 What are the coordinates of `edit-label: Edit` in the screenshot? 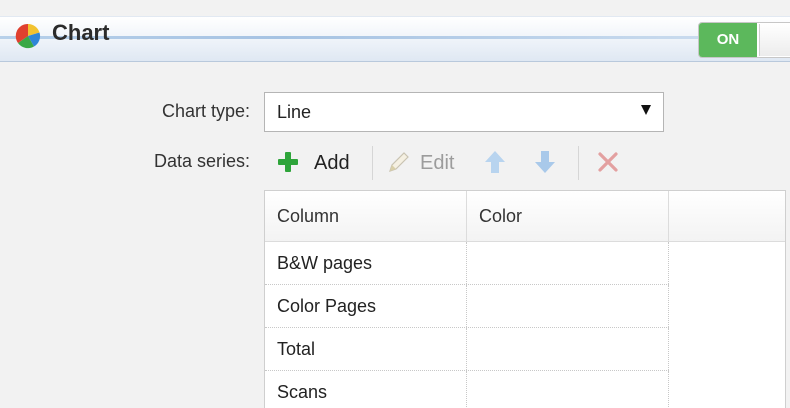 It's located at (437, 163).